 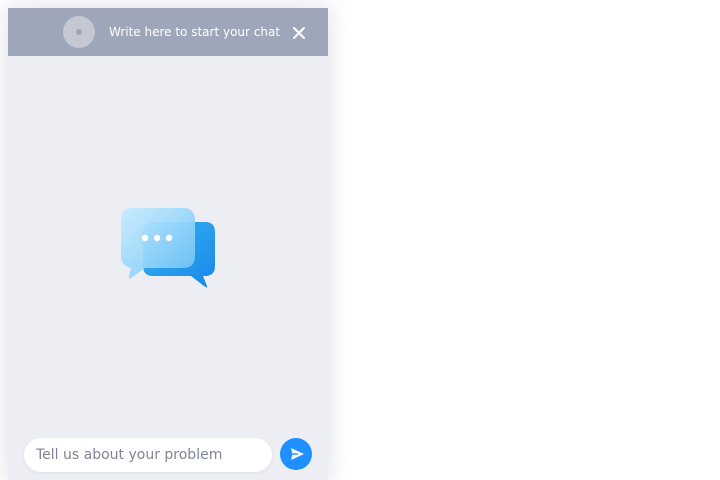 I want to click on close-button, so click(x=299, y=33).